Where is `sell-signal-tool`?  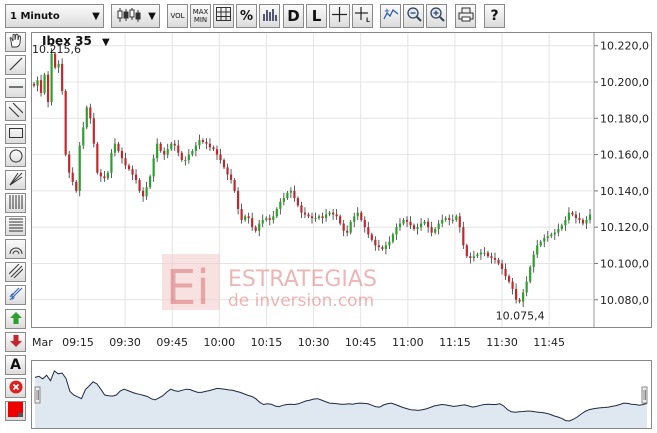 sell-signal-tool is located at coordinates (15, 342).